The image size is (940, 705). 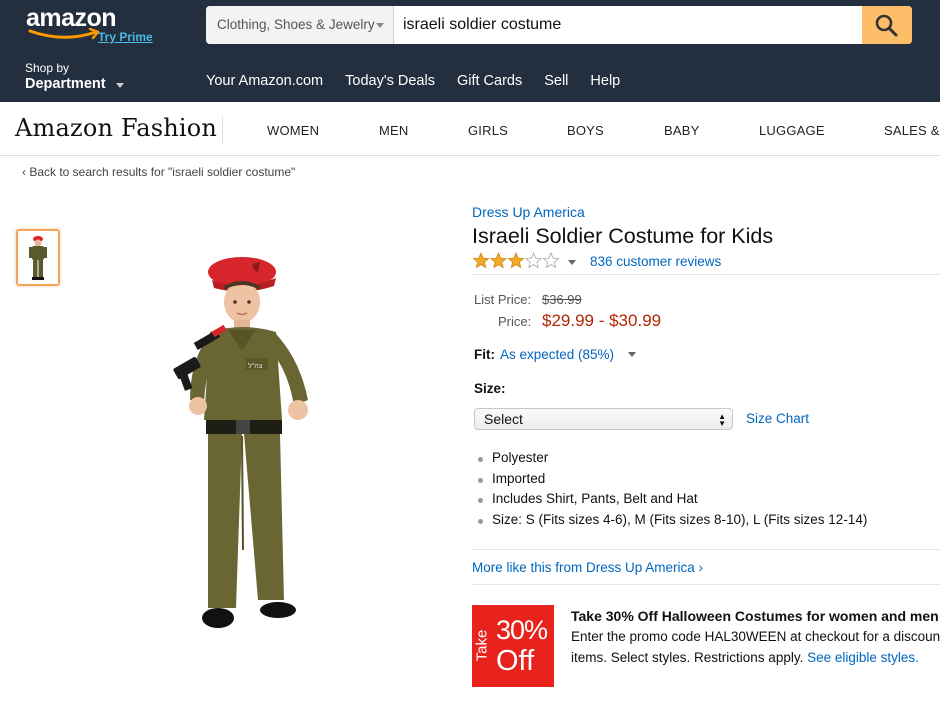 I want to click on amazon-fashion-logo: Amazon Fashion, so click(x=116, y=128).